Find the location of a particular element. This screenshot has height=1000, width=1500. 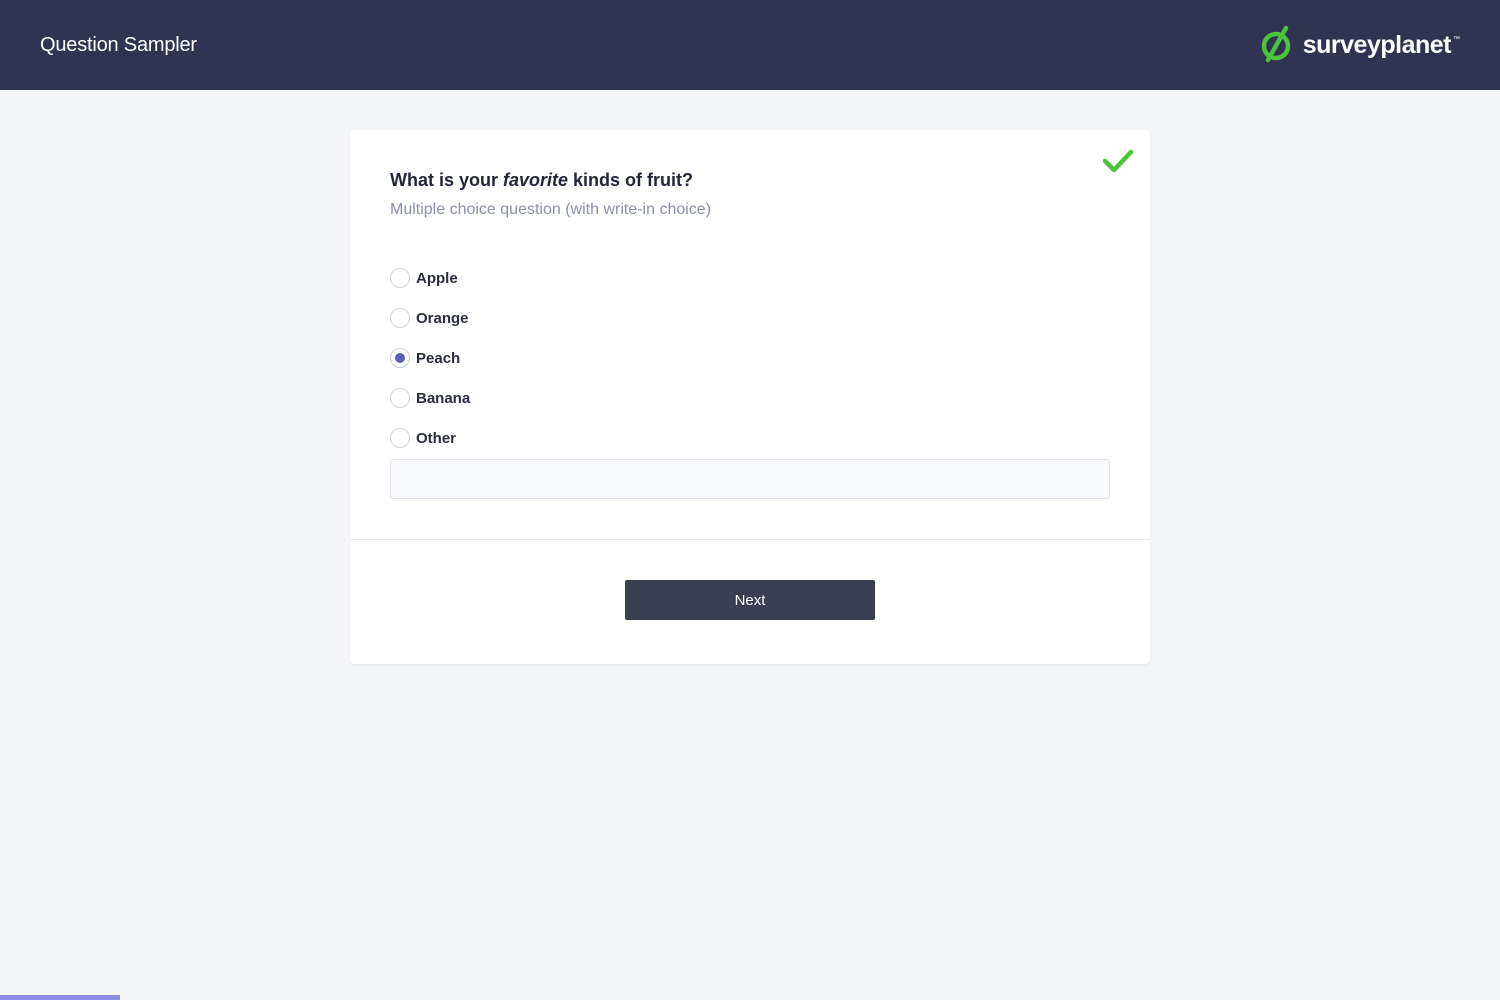

option-label: Banana is located at coordinates (443, 398).